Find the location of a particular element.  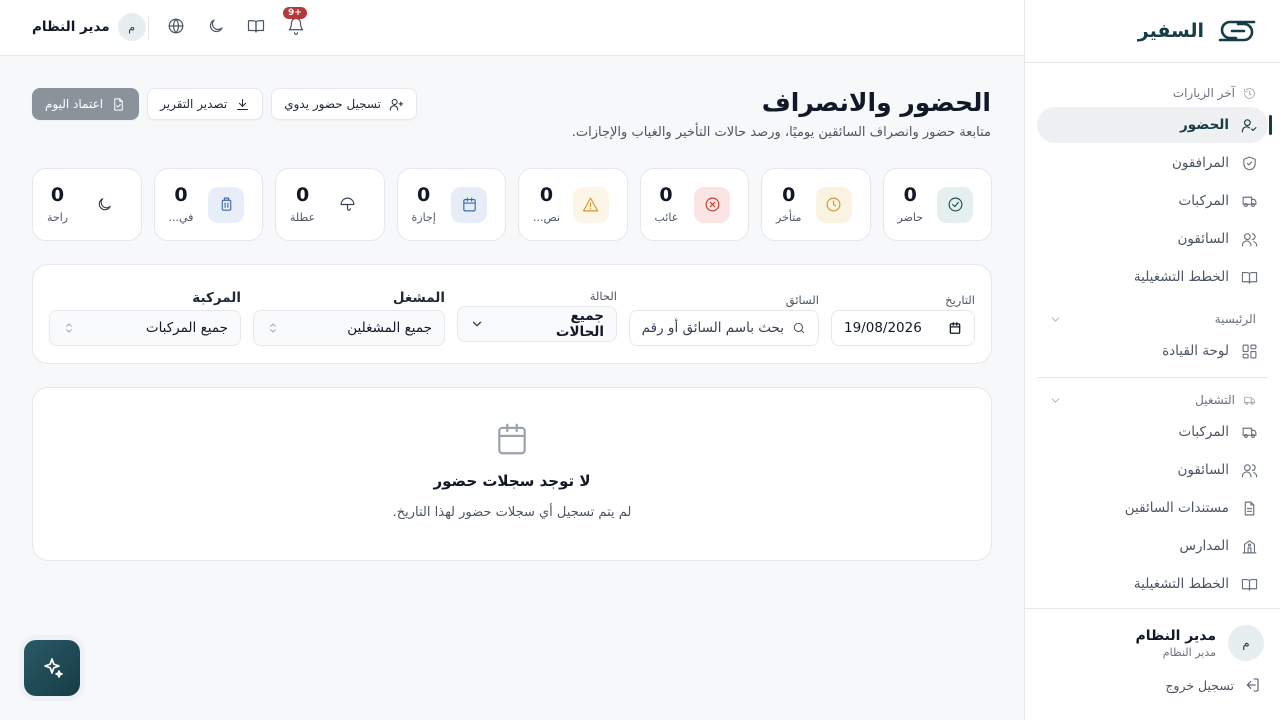

stat-card-rest: 0 راحة is located at coordinates (87, 204).